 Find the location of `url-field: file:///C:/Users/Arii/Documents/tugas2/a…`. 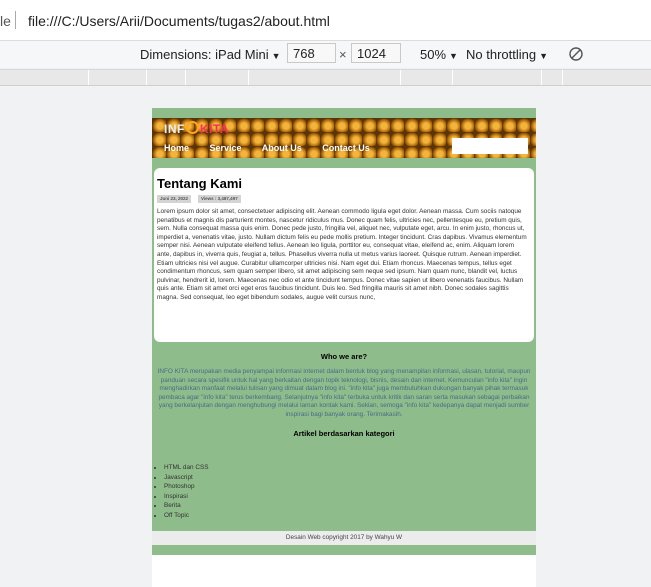

url-field: file:///C:/Users/Arii/Documents/tugas2/a… is located at coordinates (179, 21).